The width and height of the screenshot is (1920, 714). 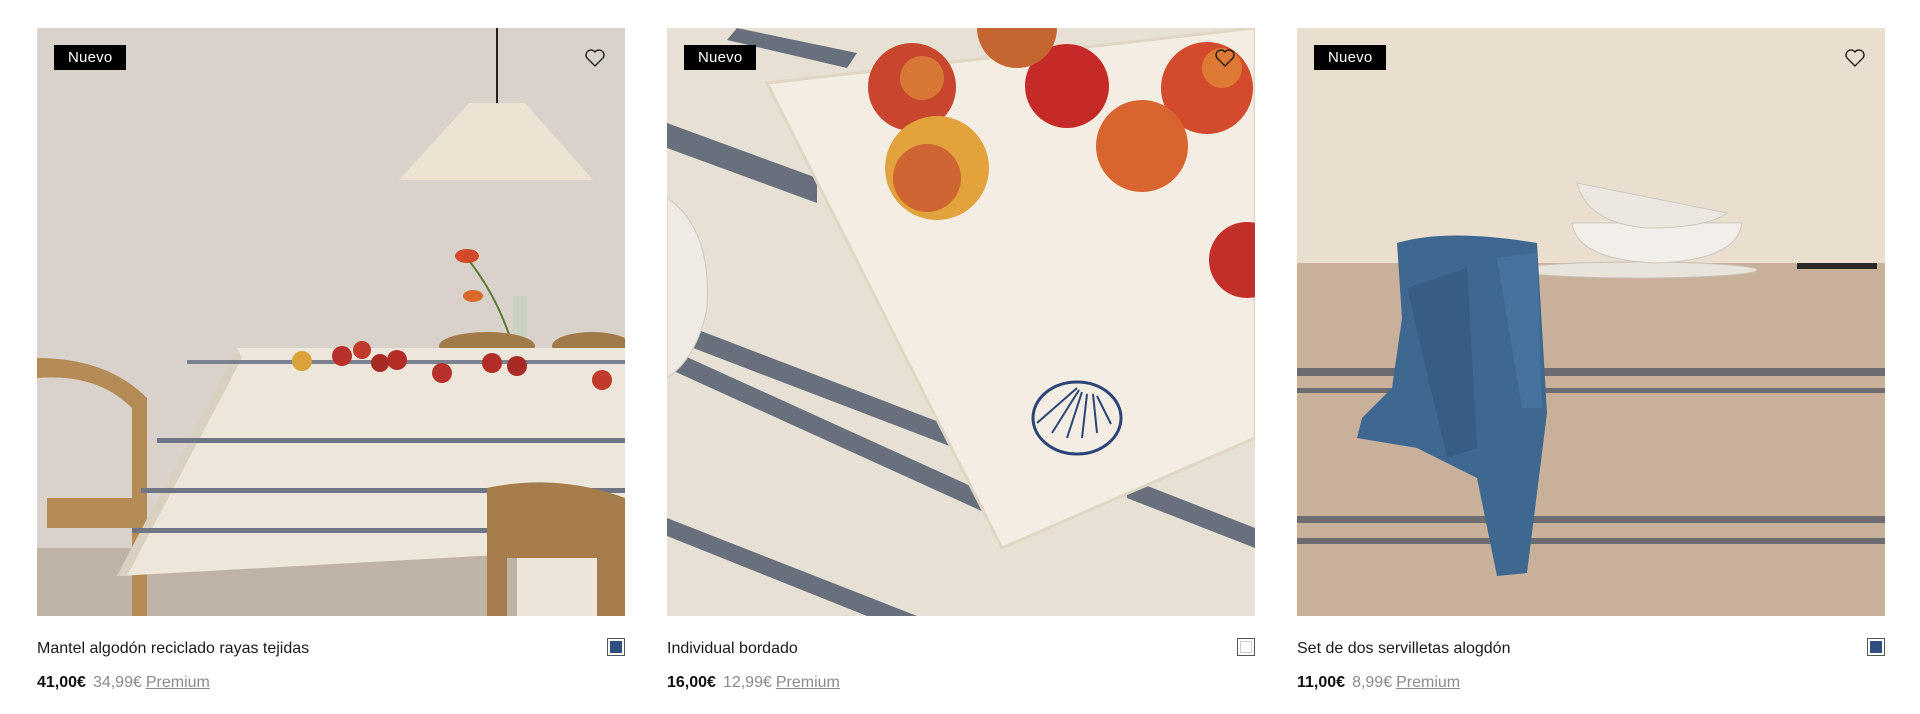 What do you see at coordinates (1372, 682) in the screenshot?
I see `premium-price: 8,99€` at bounding box center [1372, 682].